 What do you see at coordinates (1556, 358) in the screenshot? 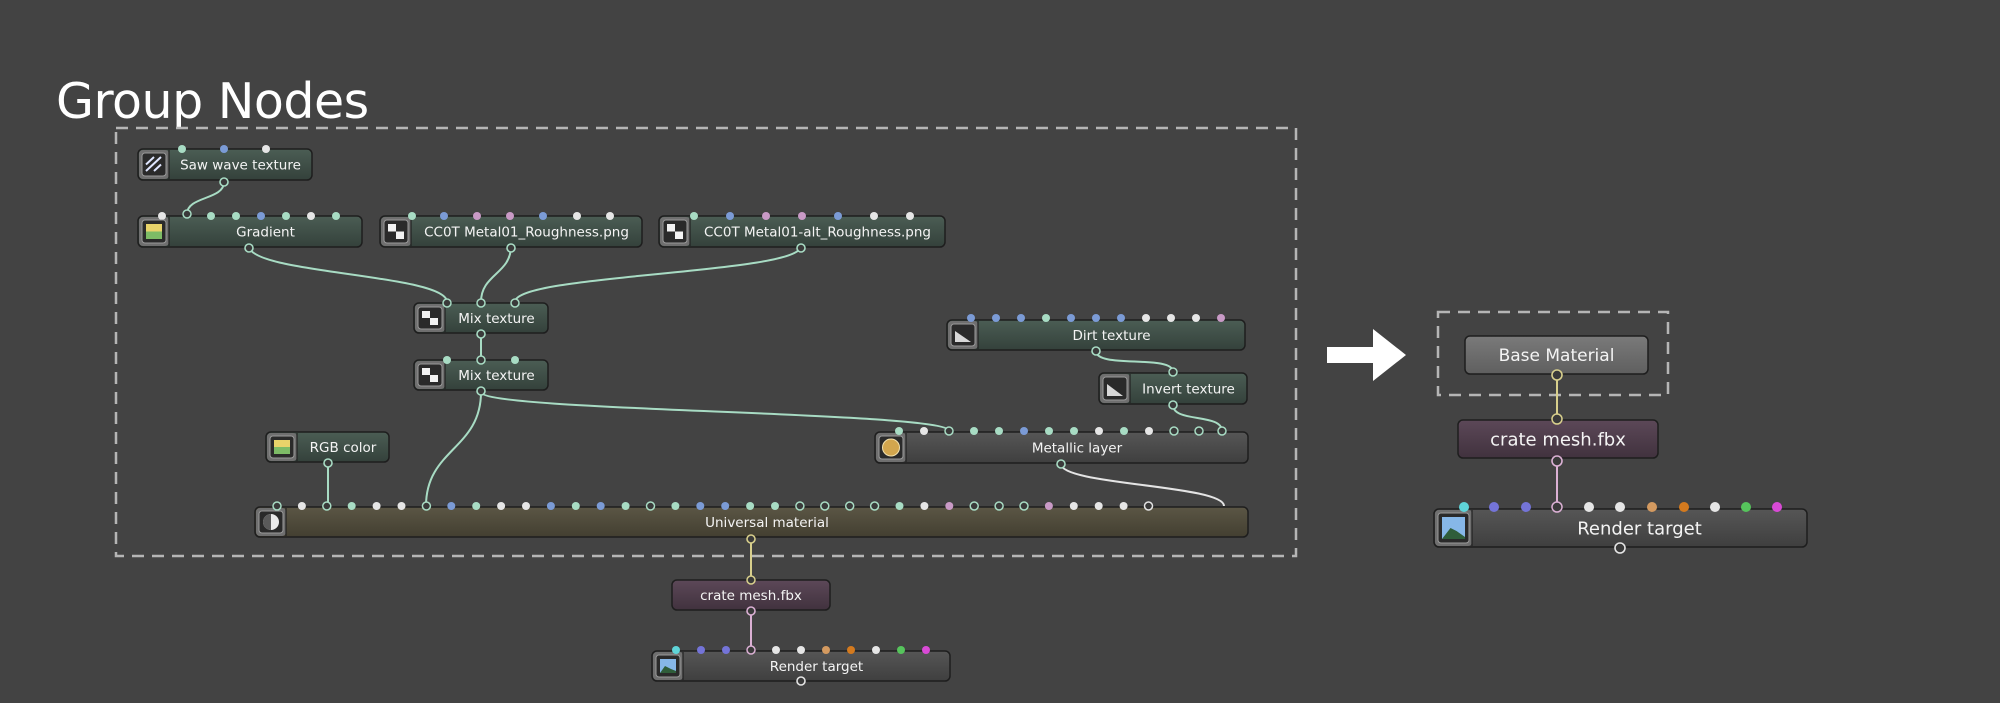
I see `base-material-node: Base Material` at bounding box center [1556, 358].